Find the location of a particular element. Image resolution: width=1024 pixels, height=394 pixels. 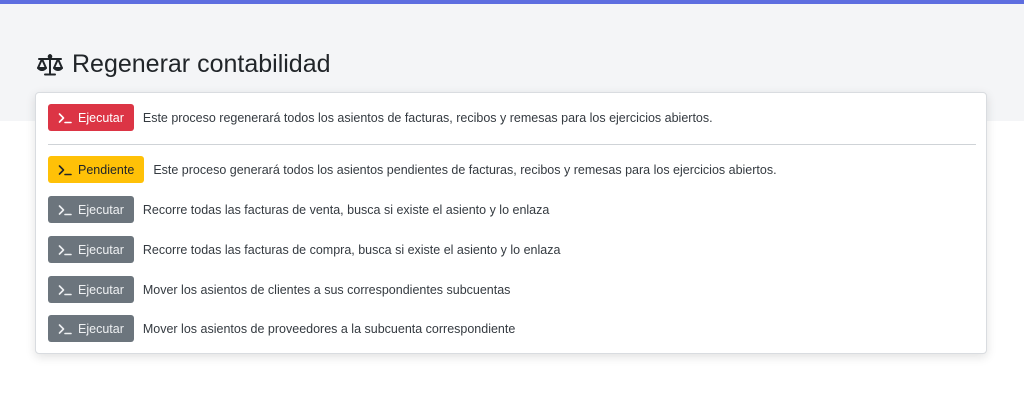

pending-button-label: Pendiente is located at coordinates (106, 169).